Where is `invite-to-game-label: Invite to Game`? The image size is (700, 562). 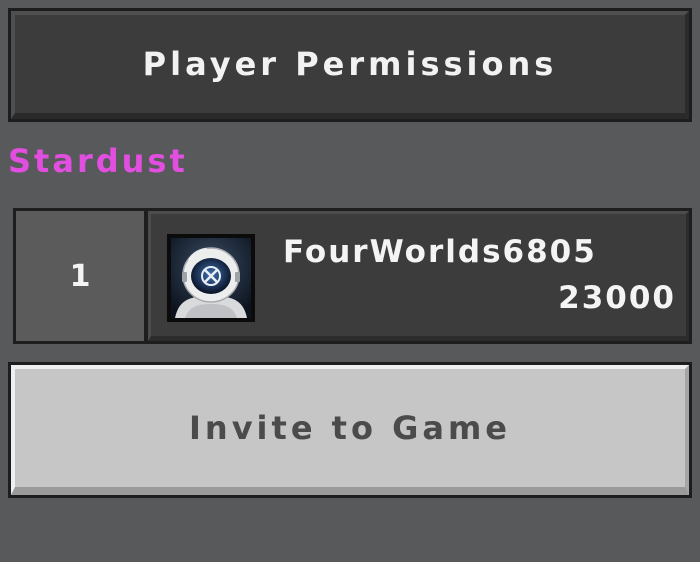
invite-to-game-label: Invite to Game is located at coordinates (350, 428).